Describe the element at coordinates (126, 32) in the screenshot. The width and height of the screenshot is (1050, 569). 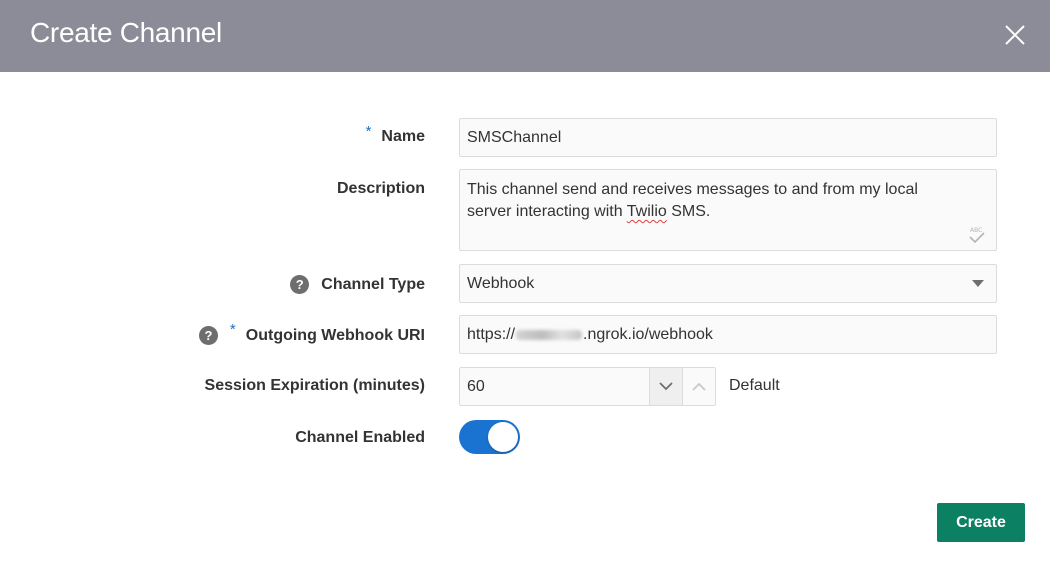
I see `dialog-title: Create Channel` at that location.